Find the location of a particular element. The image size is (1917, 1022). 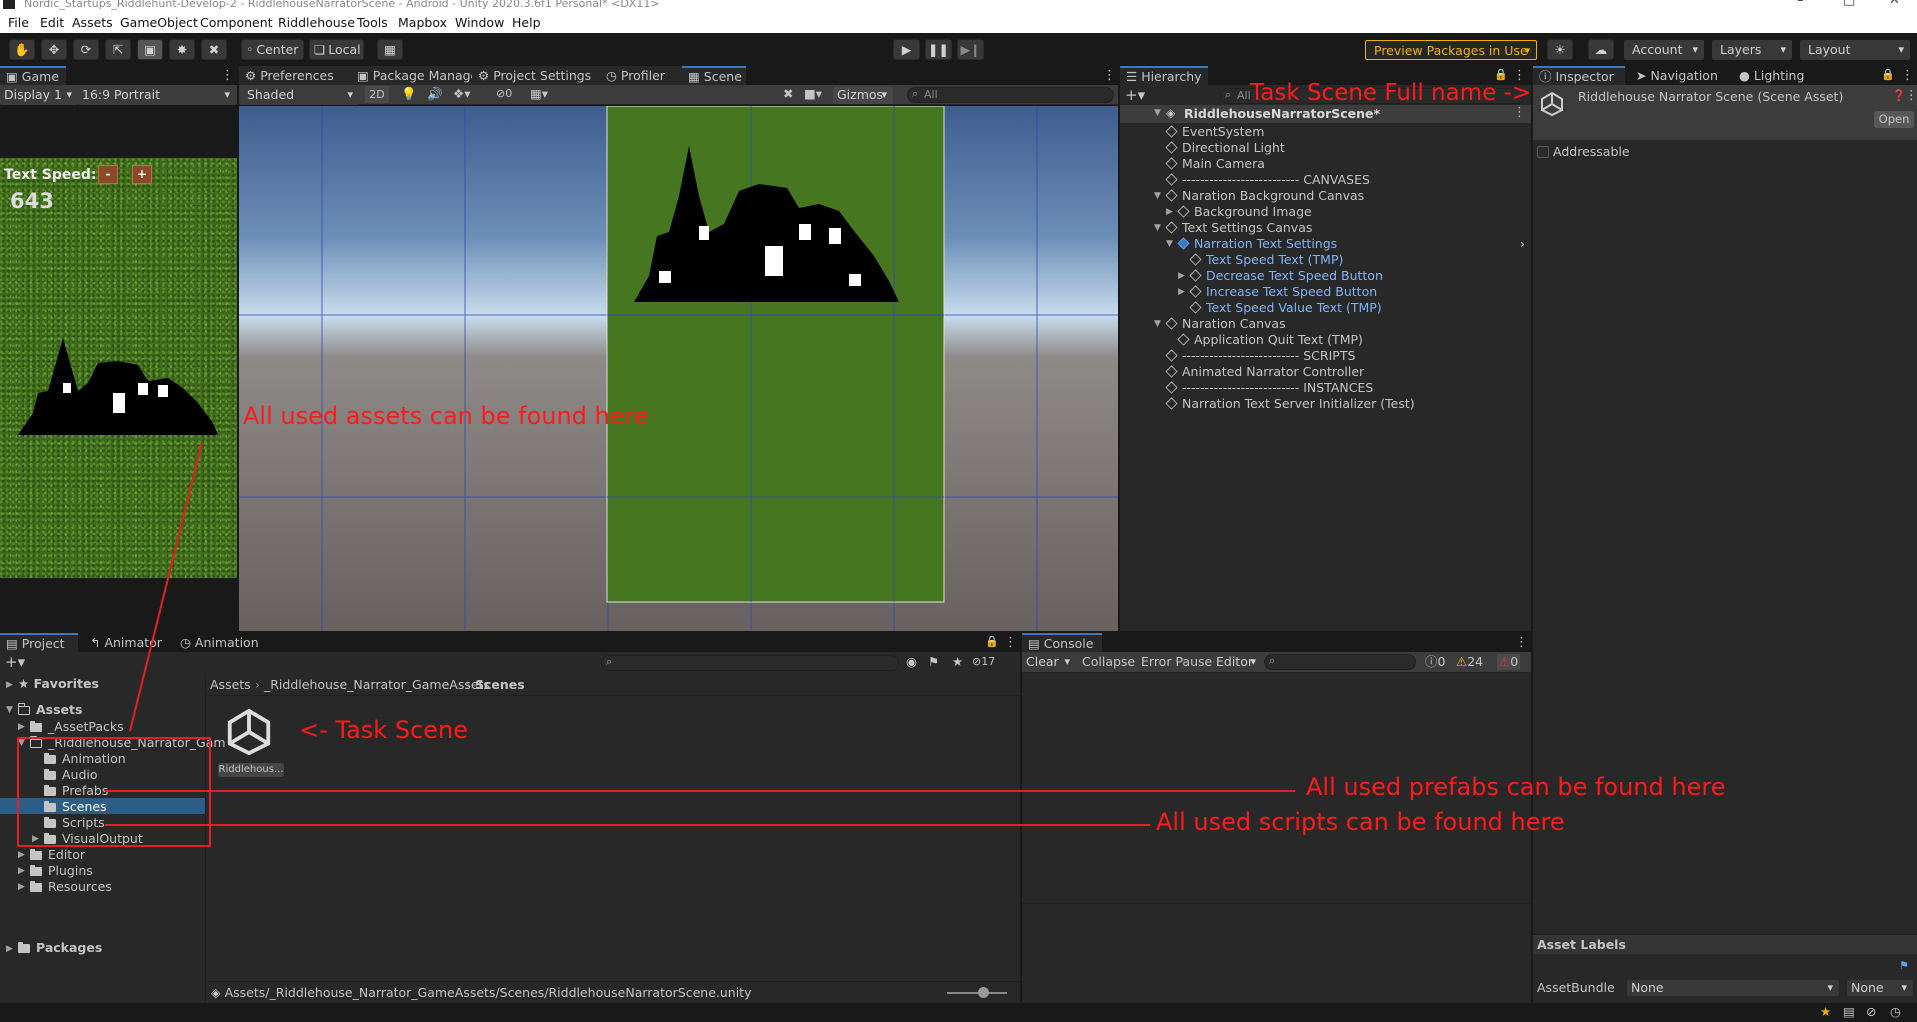

hierarchy-item: -------------------------- SCRIPTS is located at coordinates (1260, 356).